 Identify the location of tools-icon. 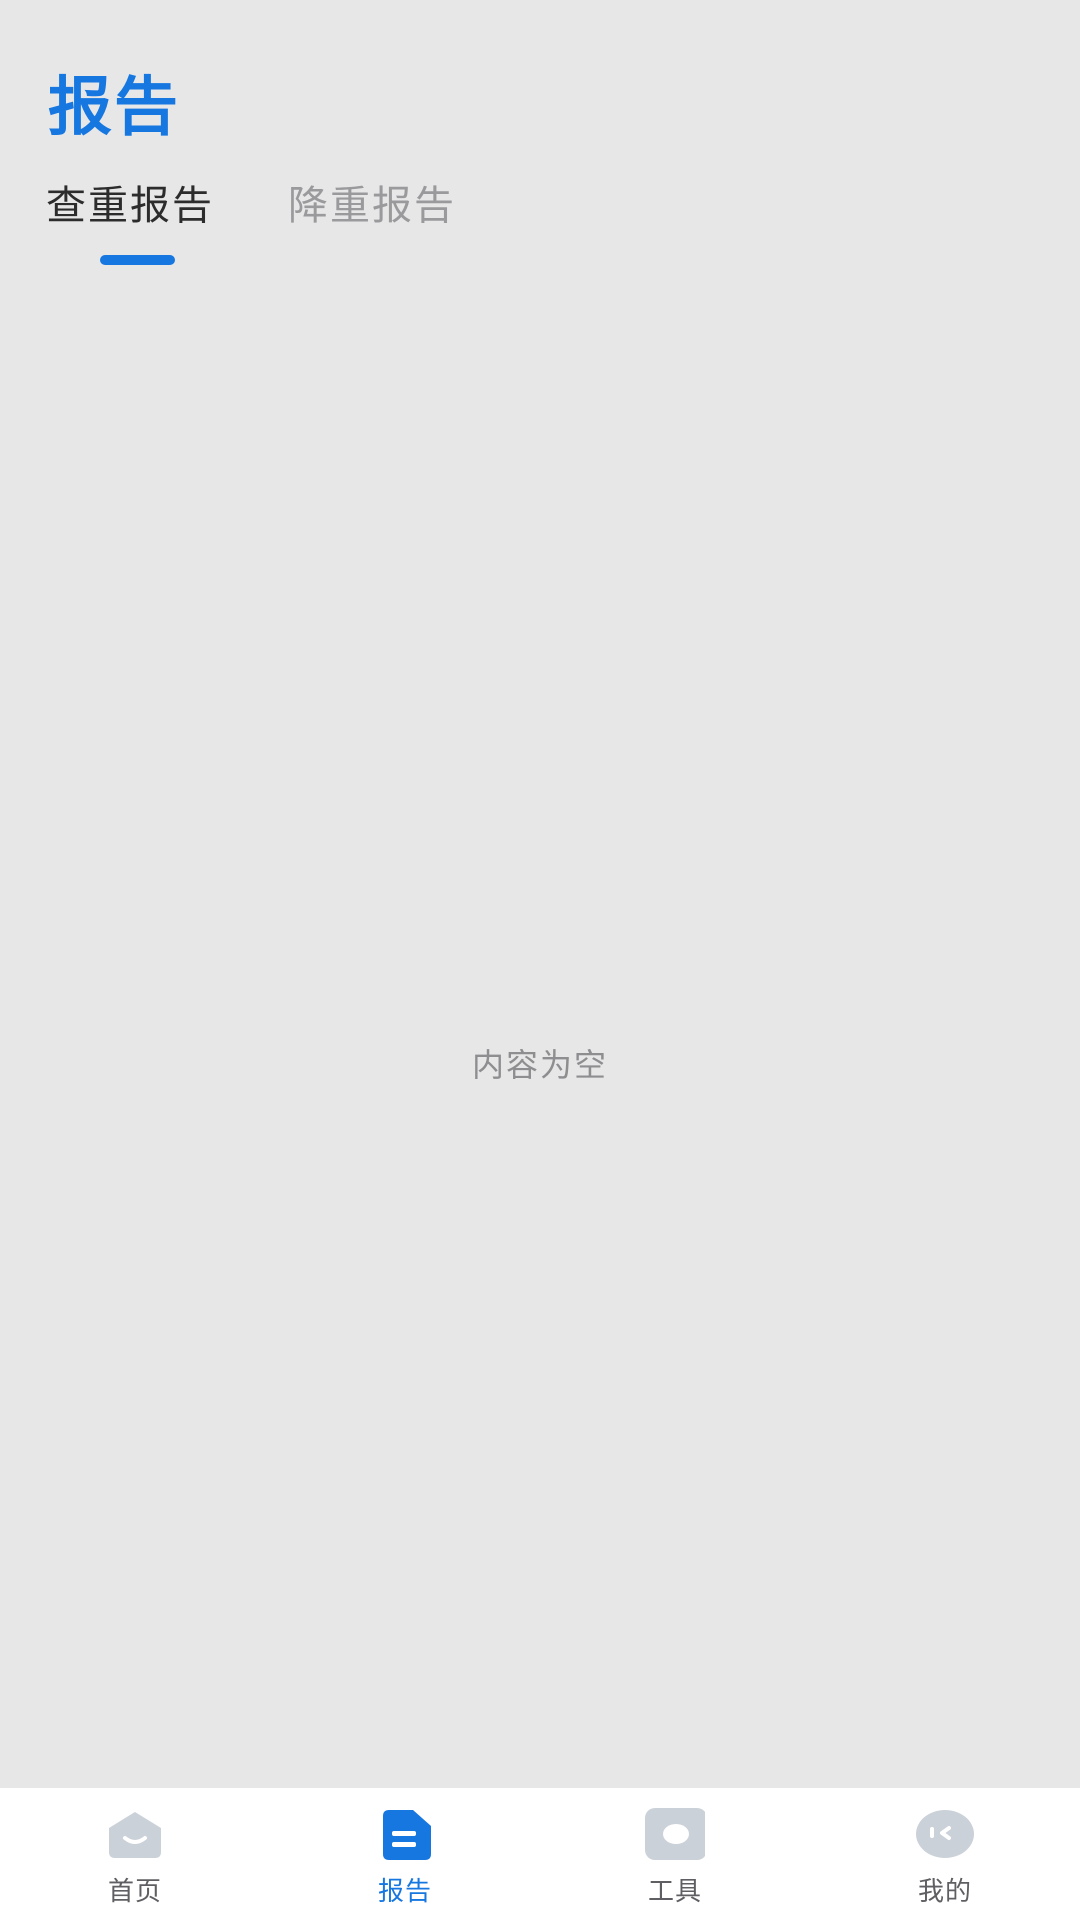
(675, 1835).